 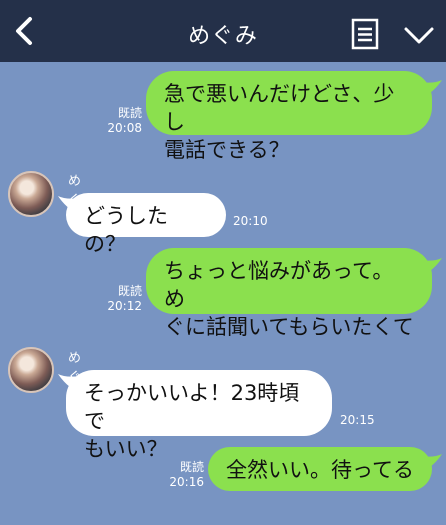 I want to click on chevron-down-icon, so click(x=419, y=35).